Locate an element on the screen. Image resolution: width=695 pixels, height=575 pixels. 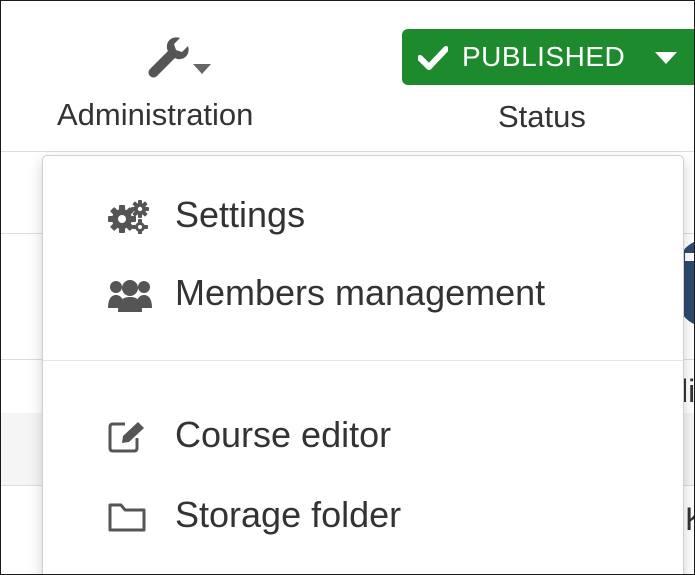
menu-item-storage-folder: Storage folder is located at coordinates (363, 514).